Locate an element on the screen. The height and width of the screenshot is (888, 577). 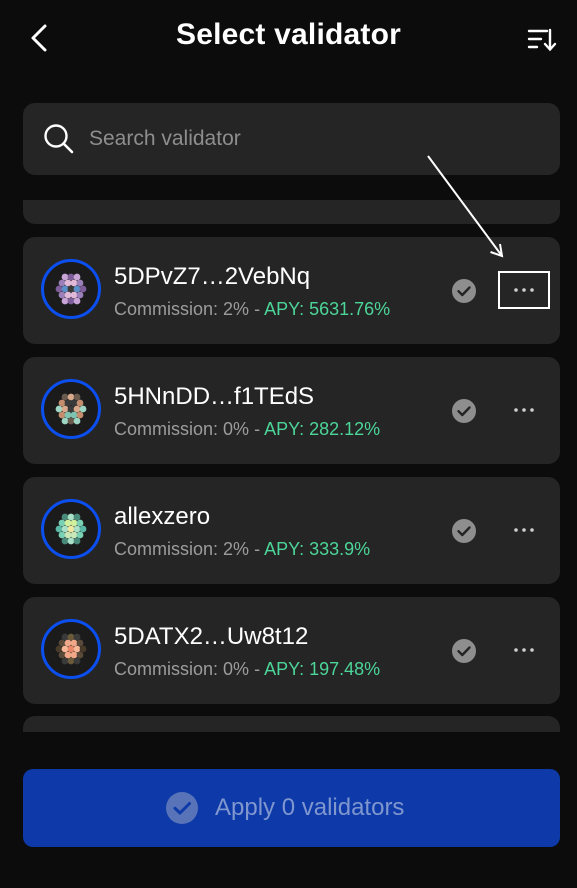
validator-meta: Commission: 2% - APY: 5631.76% is located at coordinates (252, 309).